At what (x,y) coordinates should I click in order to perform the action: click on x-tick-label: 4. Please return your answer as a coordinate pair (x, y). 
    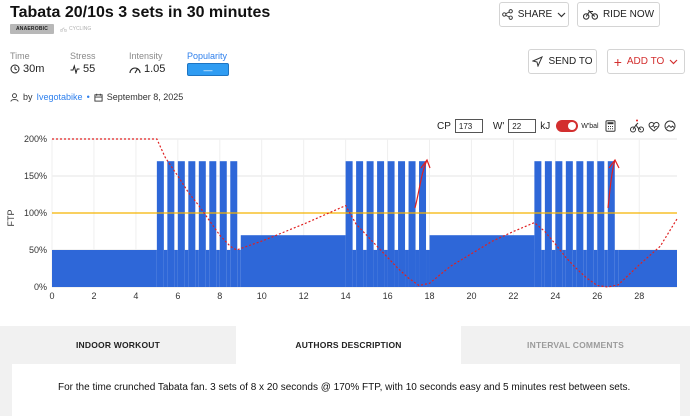
    Looking at the image, I should click on (135, 296).